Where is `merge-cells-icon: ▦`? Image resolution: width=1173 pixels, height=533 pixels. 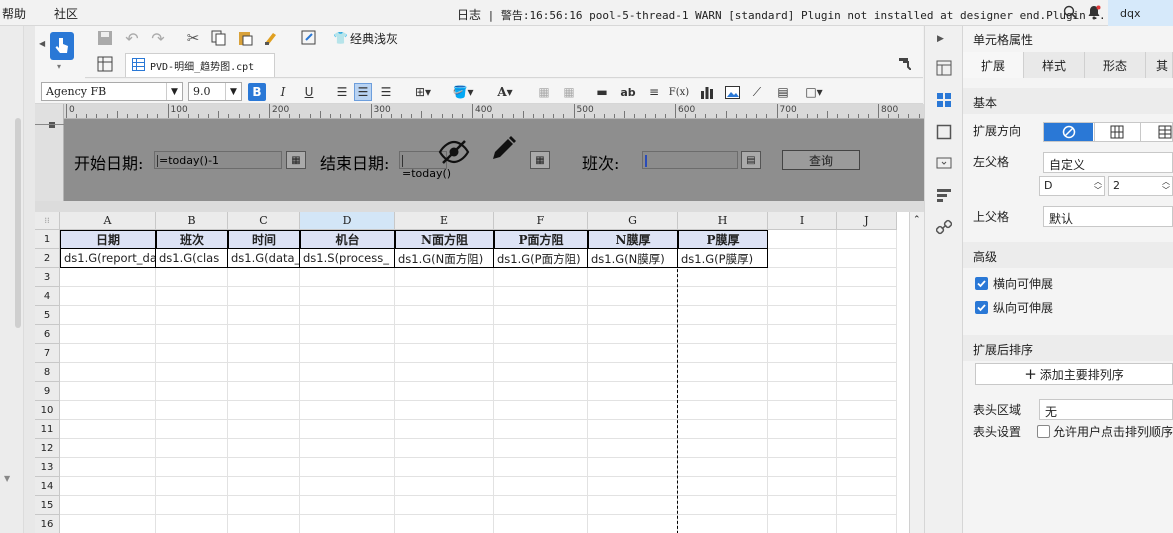 merge-cells-icon: ▦ is located at coordinates (544, 92).